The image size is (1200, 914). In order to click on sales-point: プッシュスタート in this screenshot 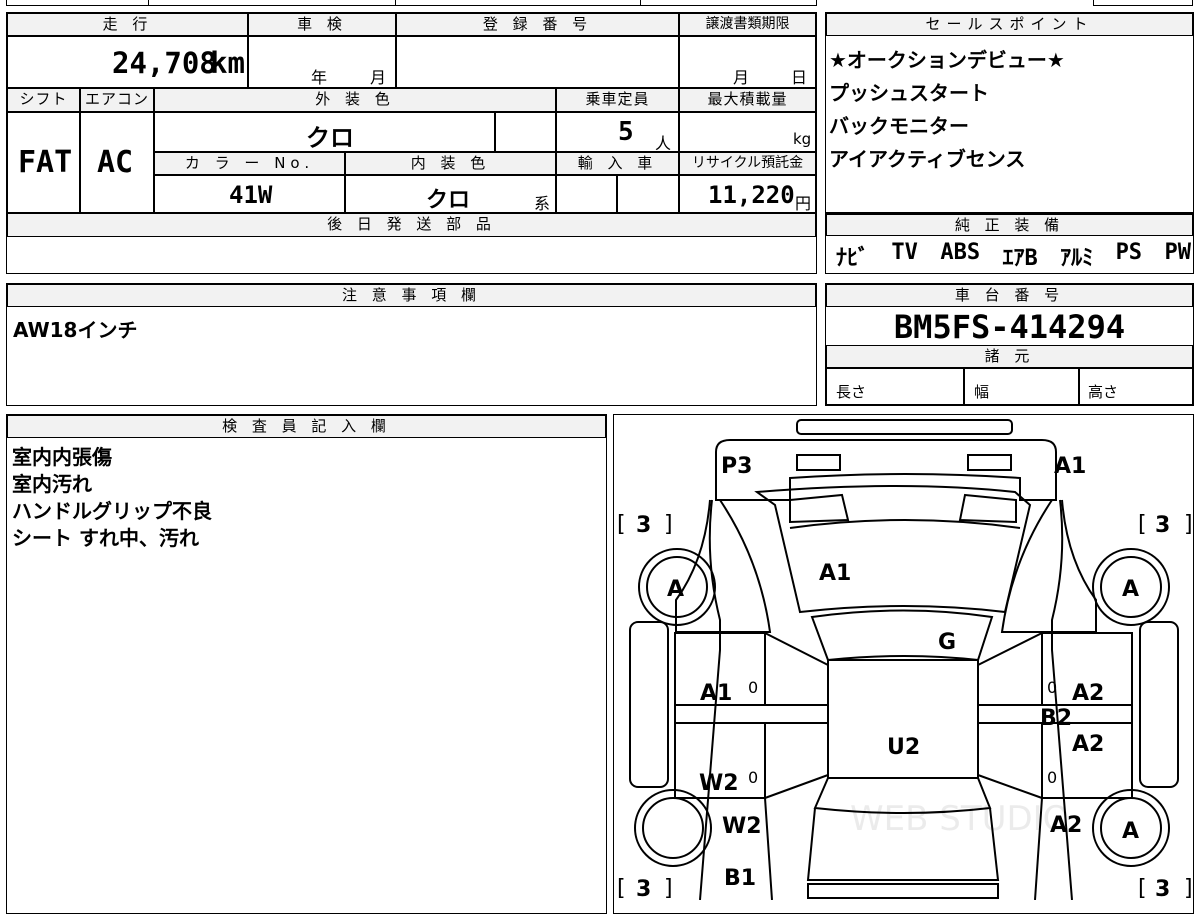, I will do `click(909, 93)`.